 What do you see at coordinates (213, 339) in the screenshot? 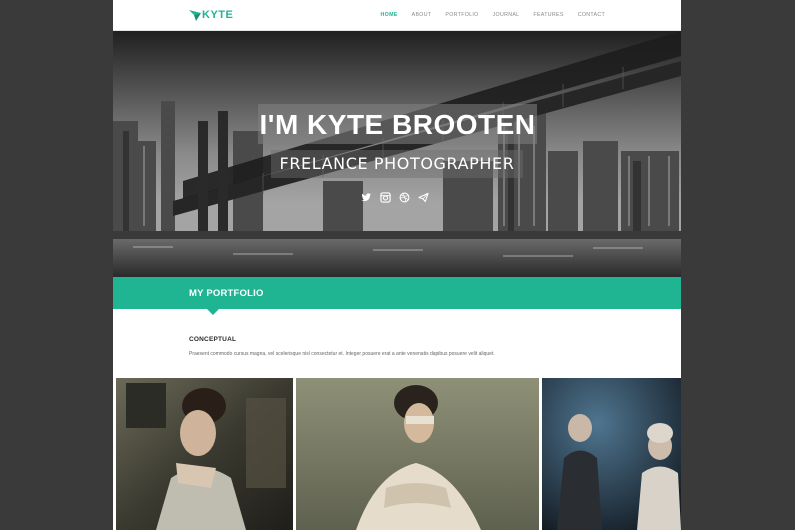
I see `category-title: CONCEPTUAL` at bounding box center [213, 339].